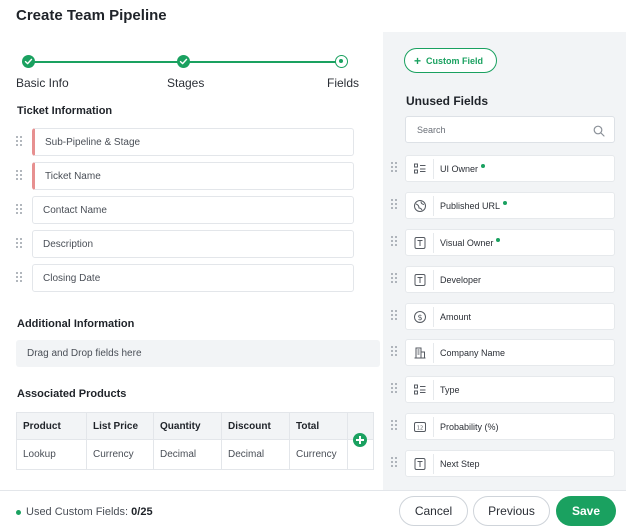  What do you see at coordinates (470, 243) in the screenshot?
I see `field-name-wrap: Visual Owner` at bounding box center [470, 243].